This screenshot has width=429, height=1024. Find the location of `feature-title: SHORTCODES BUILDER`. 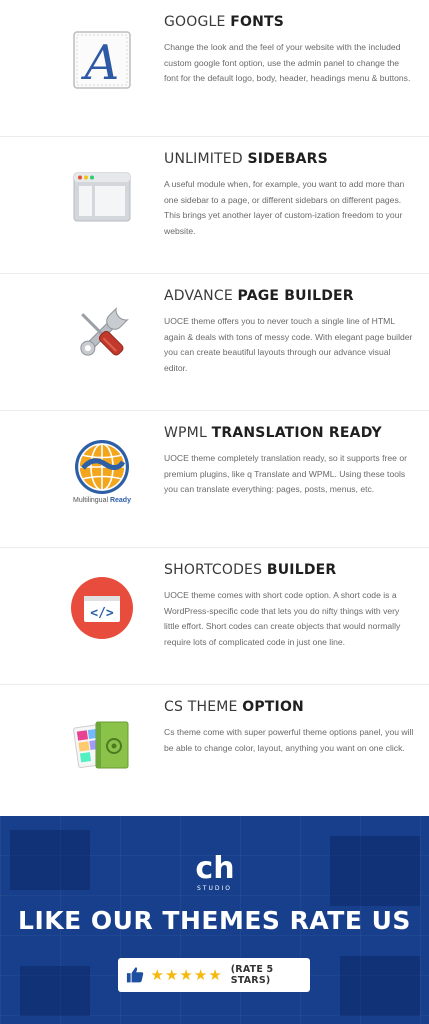

feature-title: SHORTCODES BUILDER is located at coordinates (250, 570).